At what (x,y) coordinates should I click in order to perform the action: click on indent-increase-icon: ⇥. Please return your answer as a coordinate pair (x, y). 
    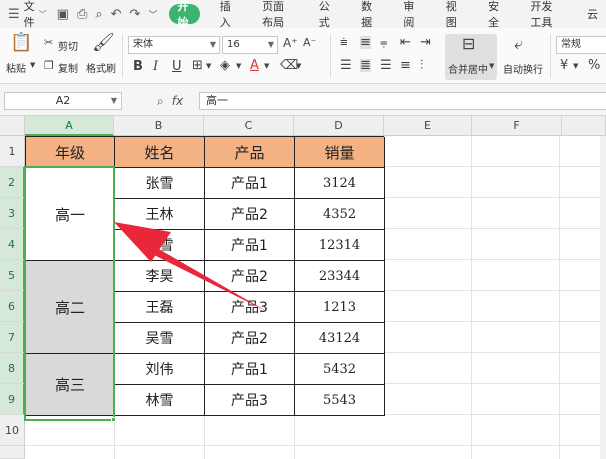
    Looking at the image, I should click on (425, 42).